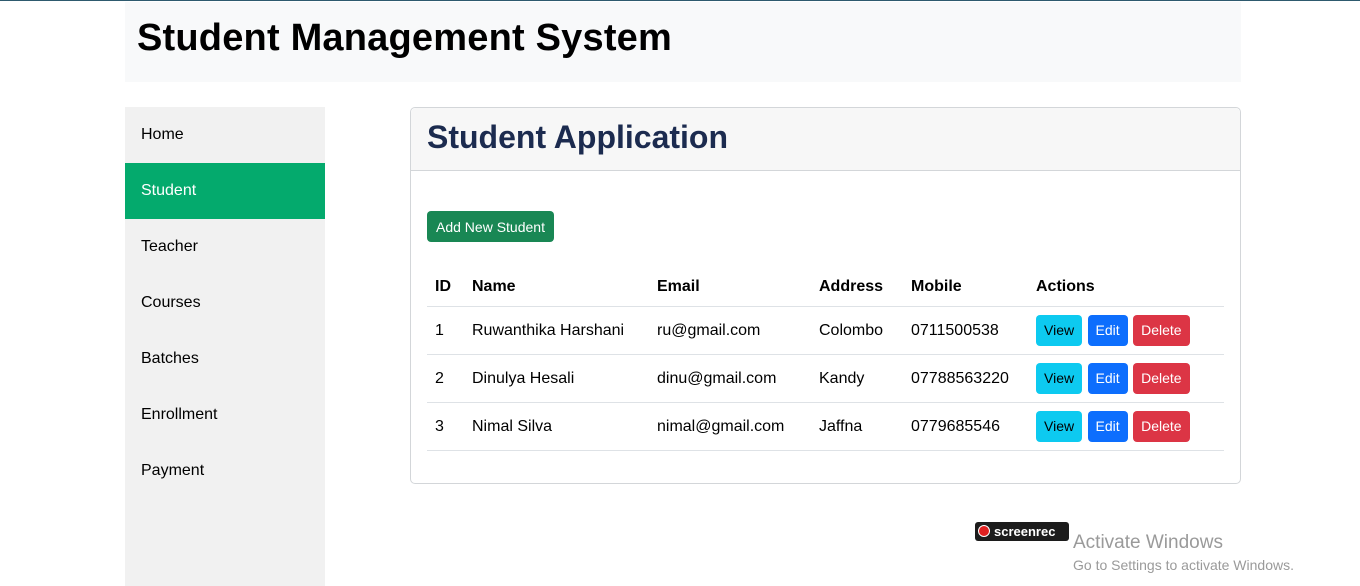  I want to click on activate-title: Activate Windows, so click(1148, 542).